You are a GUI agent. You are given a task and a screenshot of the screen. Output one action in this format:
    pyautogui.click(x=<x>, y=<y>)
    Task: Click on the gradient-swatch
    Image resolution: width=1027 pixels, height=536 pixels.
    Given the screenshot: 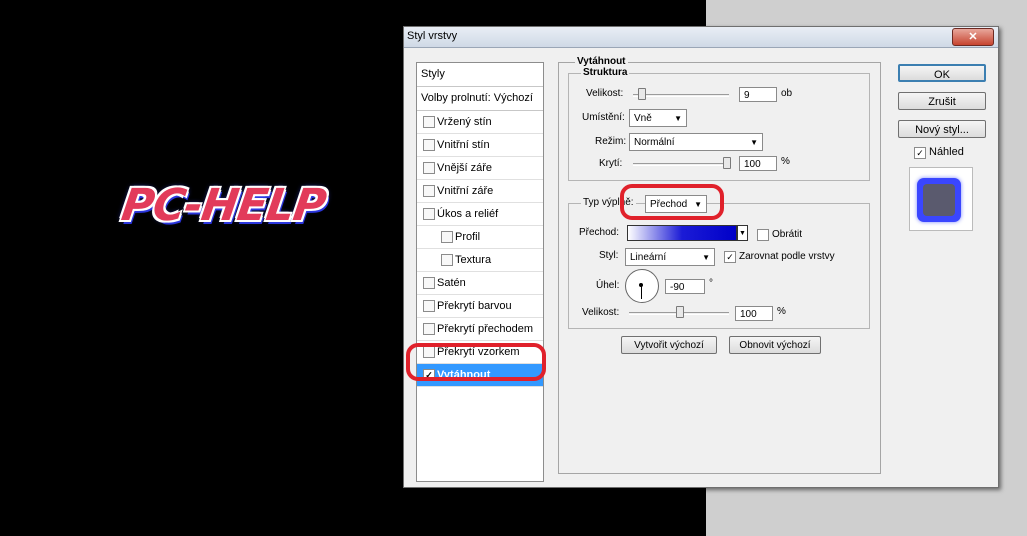 What is the action you would take?
    pyautogui.click(x=682, y=233)
    